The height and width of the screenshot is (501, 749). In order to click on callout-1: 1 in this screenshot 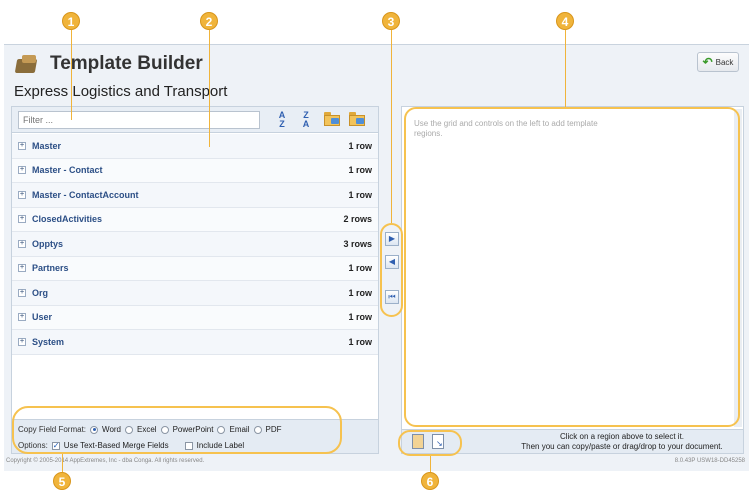, I will do `click(71, 21)`.